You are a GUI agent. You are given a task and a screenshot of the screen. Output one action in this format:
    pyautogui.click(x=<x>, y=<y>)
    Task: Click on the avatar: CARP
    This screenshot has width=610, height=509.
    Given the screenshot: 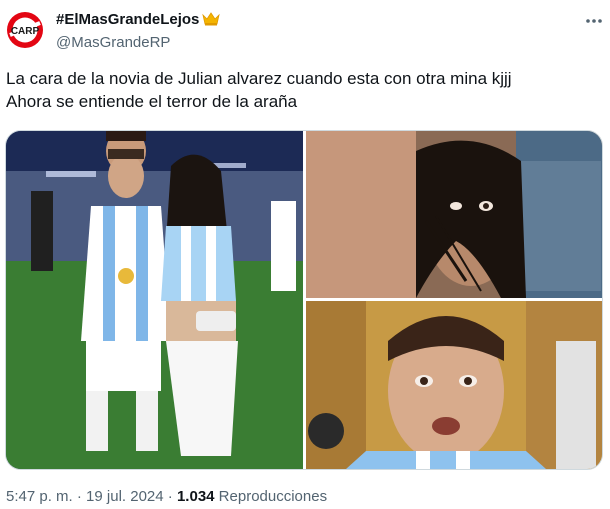 What is the action you would take?
    pyautogui.click(x=25, y=30)
    